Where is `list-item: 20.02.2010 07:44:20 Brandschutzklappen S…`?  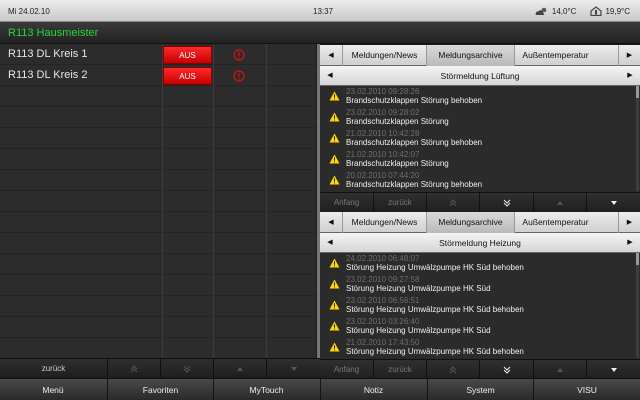
list-item: 20.02.2010 07:44:20 Brandschutzklappen S… is located at coordinates (480, 180).